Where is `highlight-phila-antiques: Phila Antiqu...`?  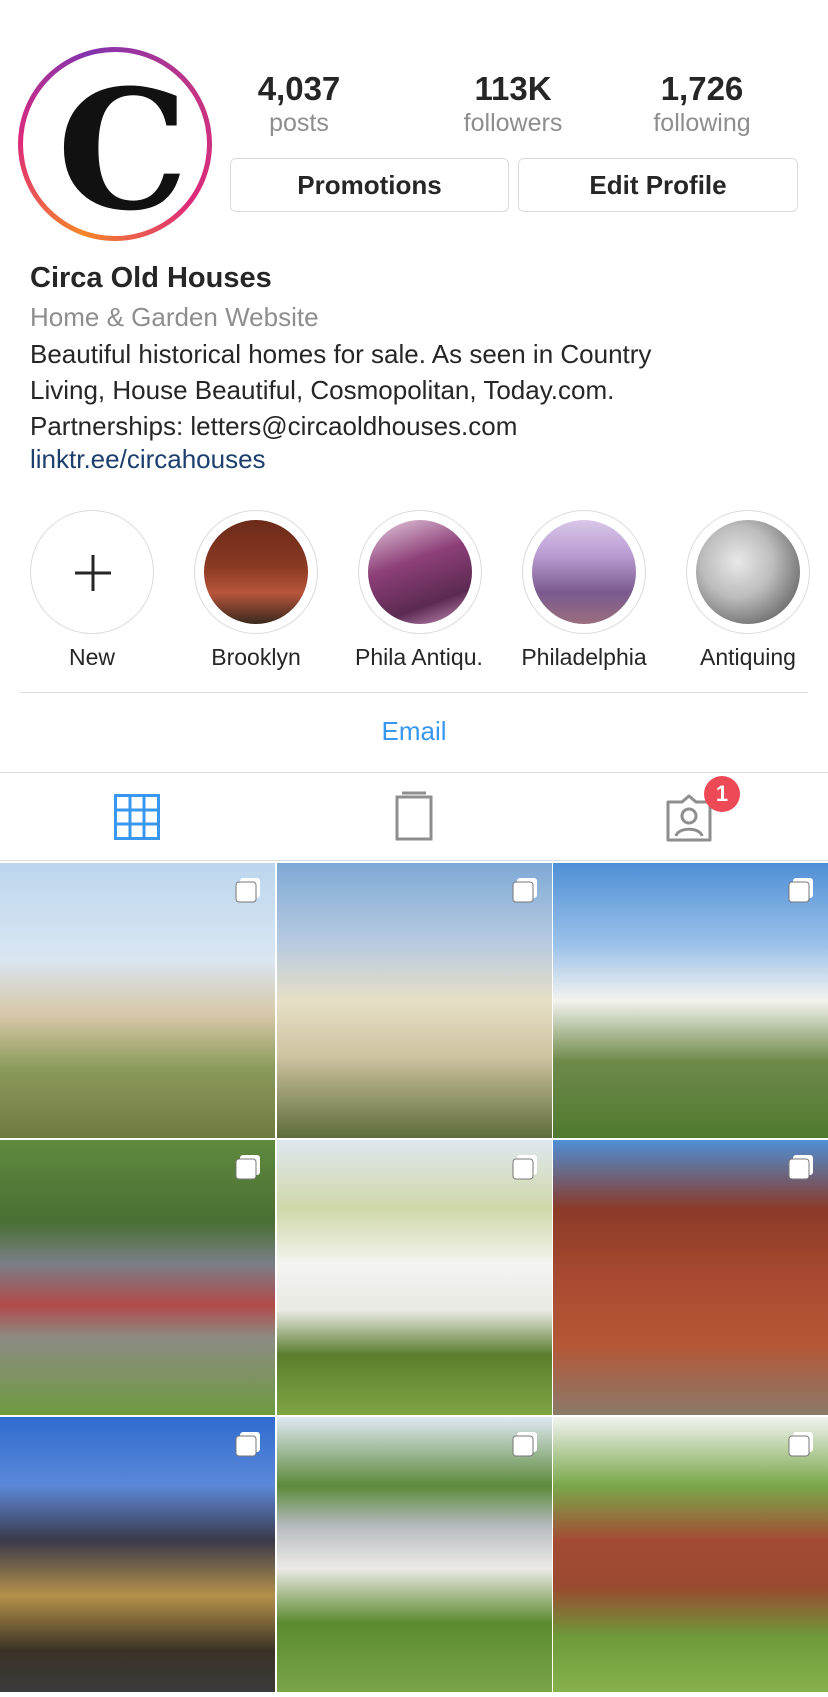
highlight-phila-antiques: Phila Antiqu... is located at coordinates (420, 590).